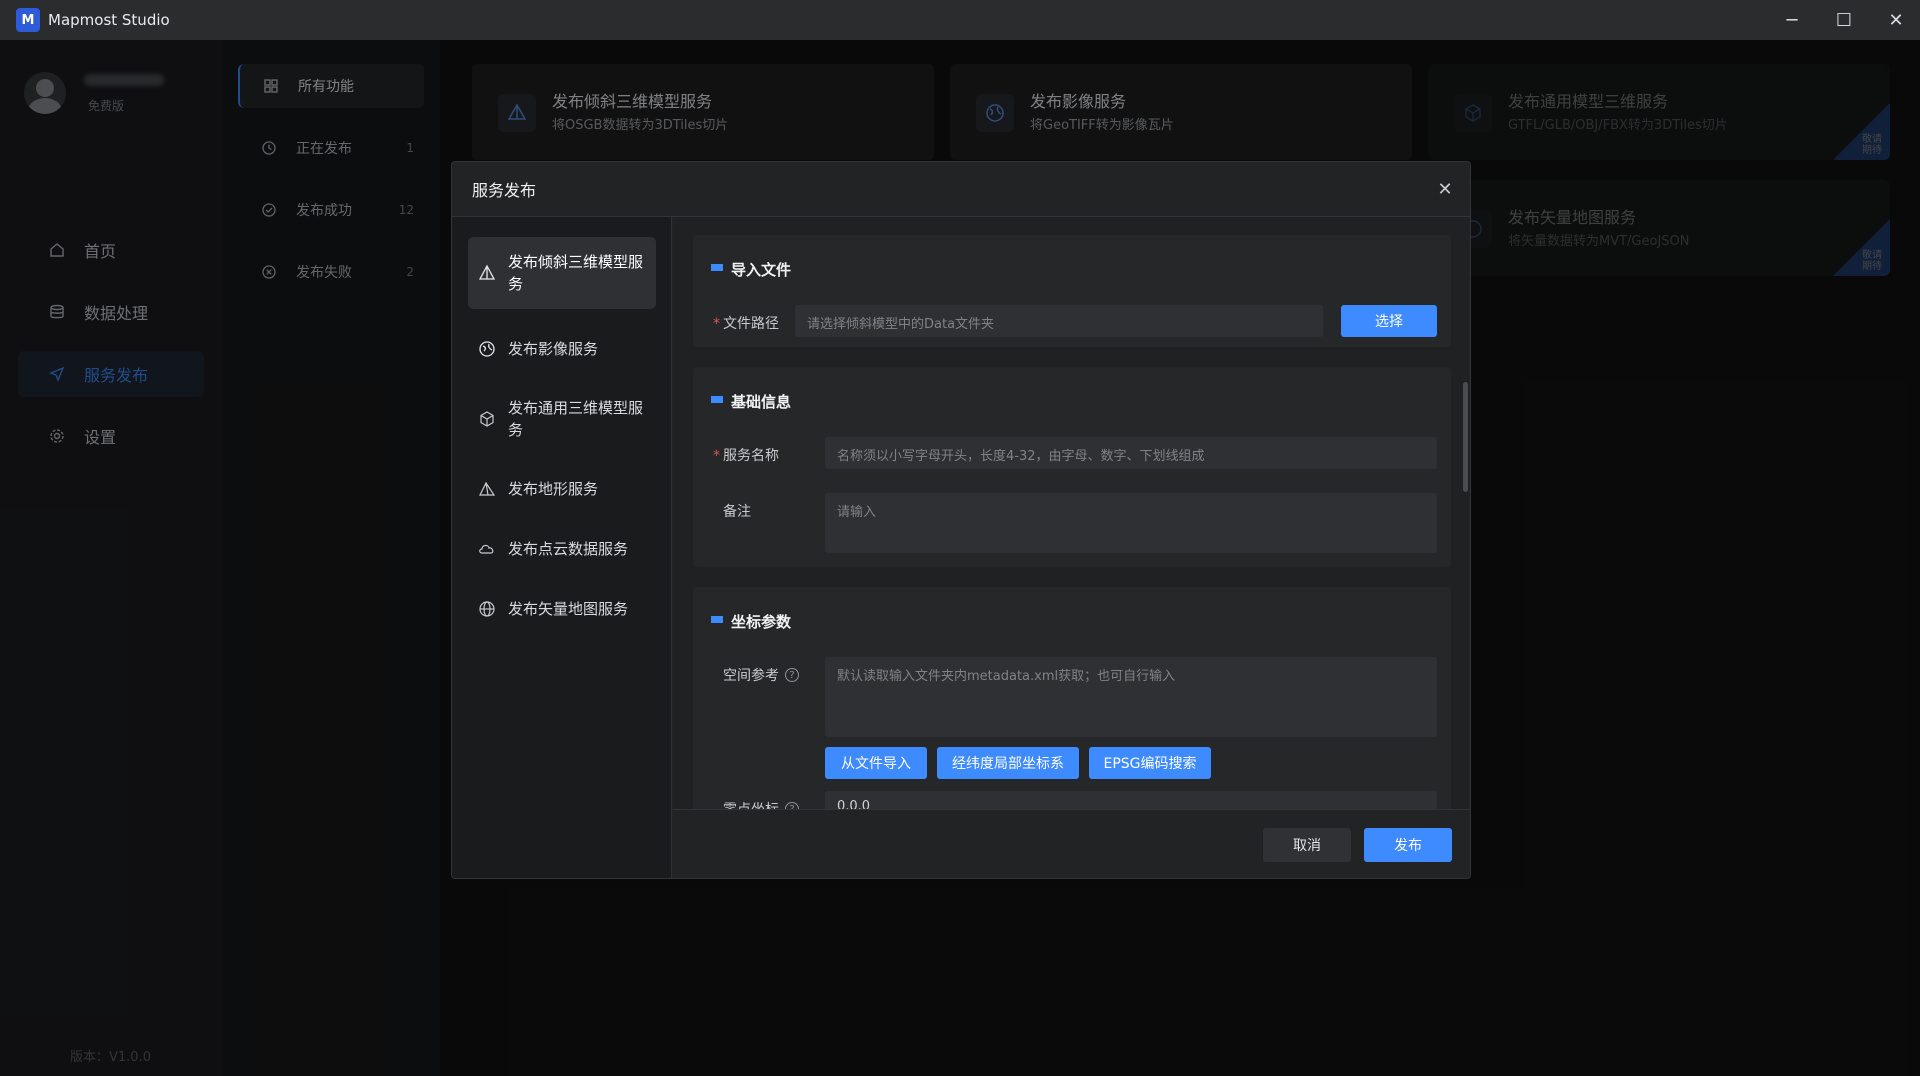 The image size is (1920, 1076). I want to click on menu-item-label: 发布地形服务, so click(553, 489).